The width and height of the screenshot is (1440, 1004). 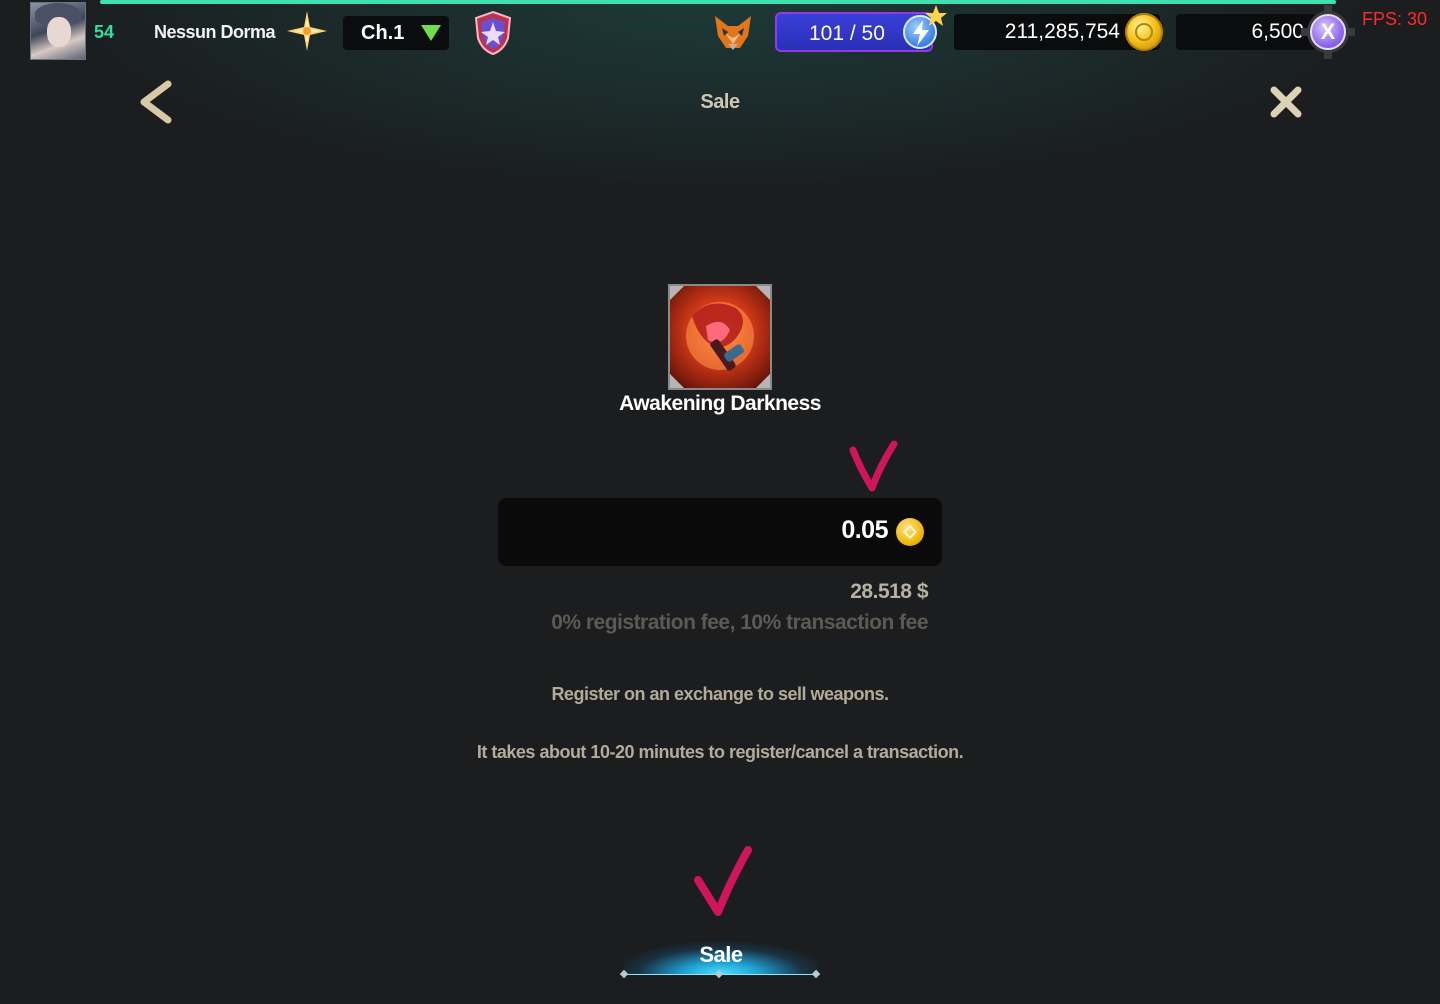 I want to click on fox-icon, so click(x=733, y=33).